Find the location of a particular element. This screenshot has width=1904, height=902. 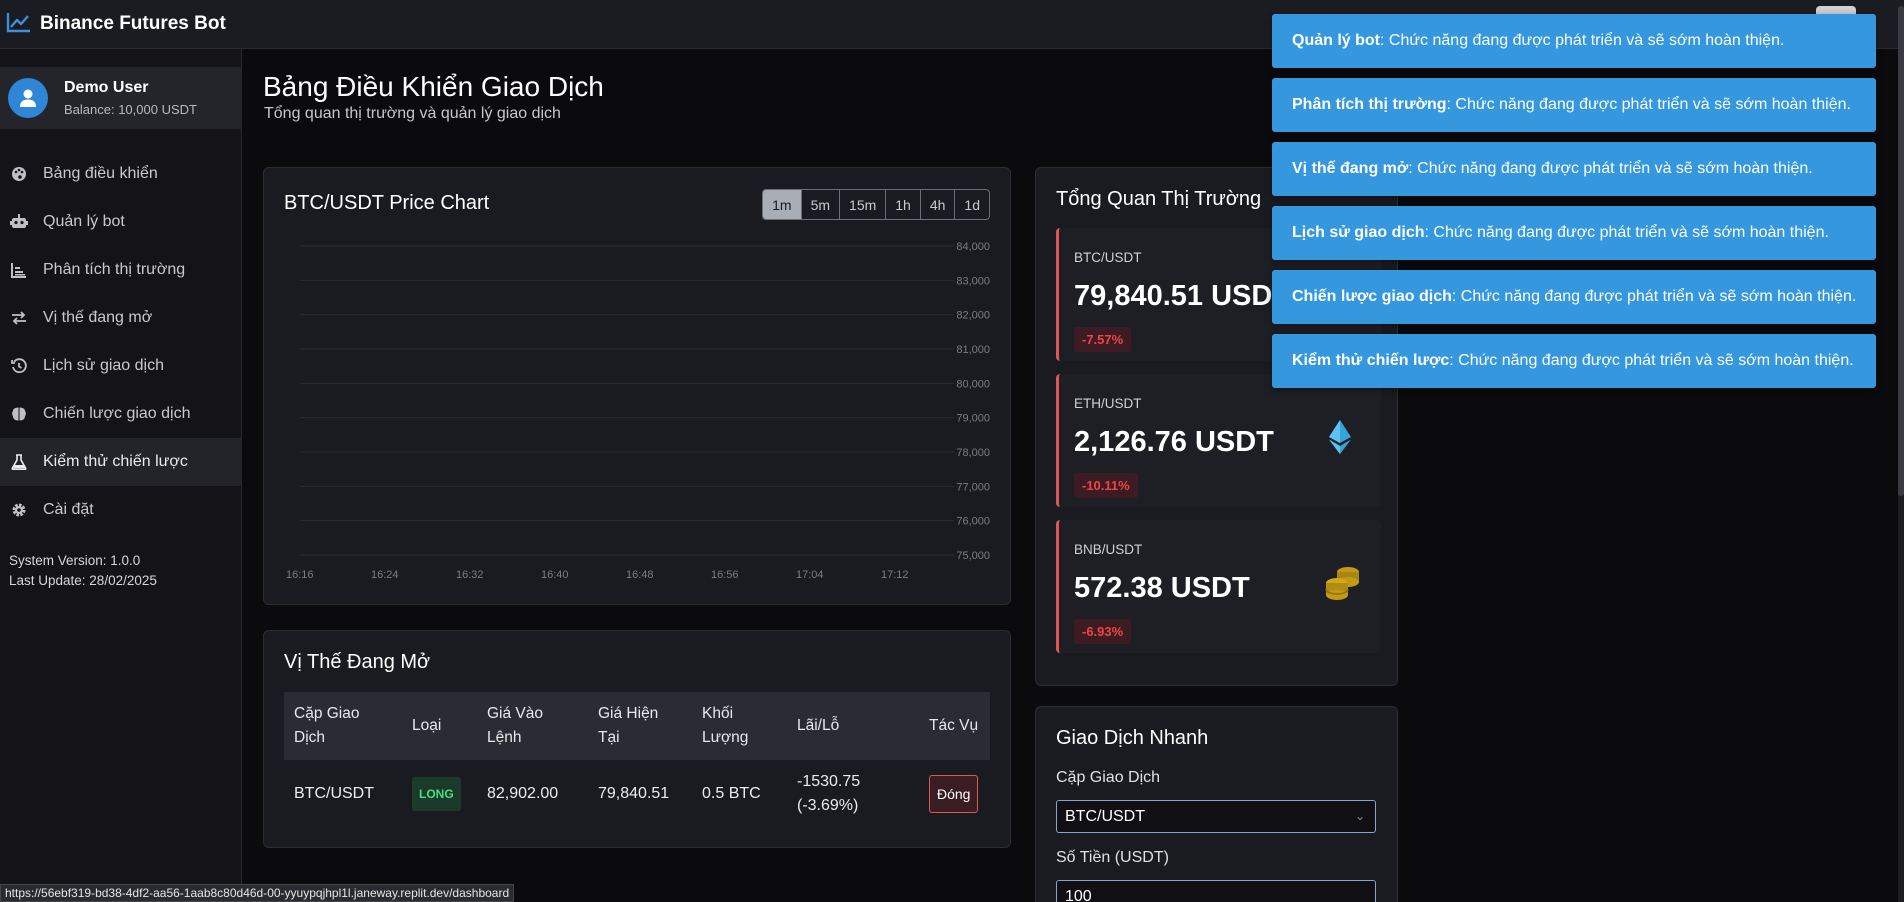

market-change: -7.57% is located at coordinates (1103, 339).